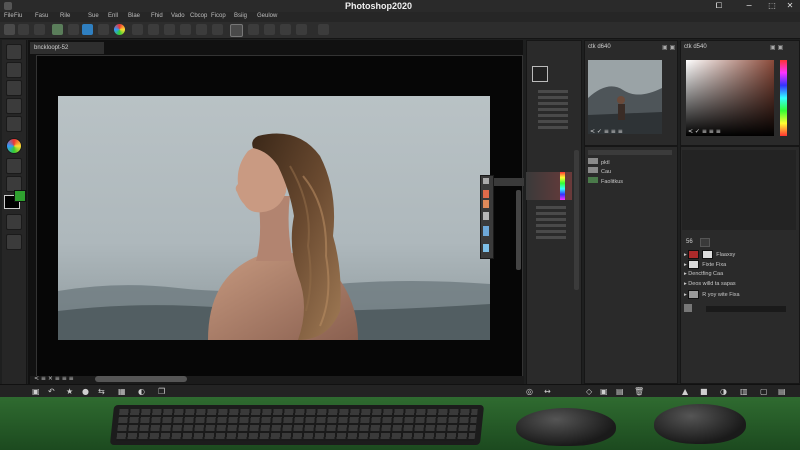  What do you see at coordinates (719, 6) in the screenshot?
I see `restore-icon: ⧠` at bounding box center [719, 6].